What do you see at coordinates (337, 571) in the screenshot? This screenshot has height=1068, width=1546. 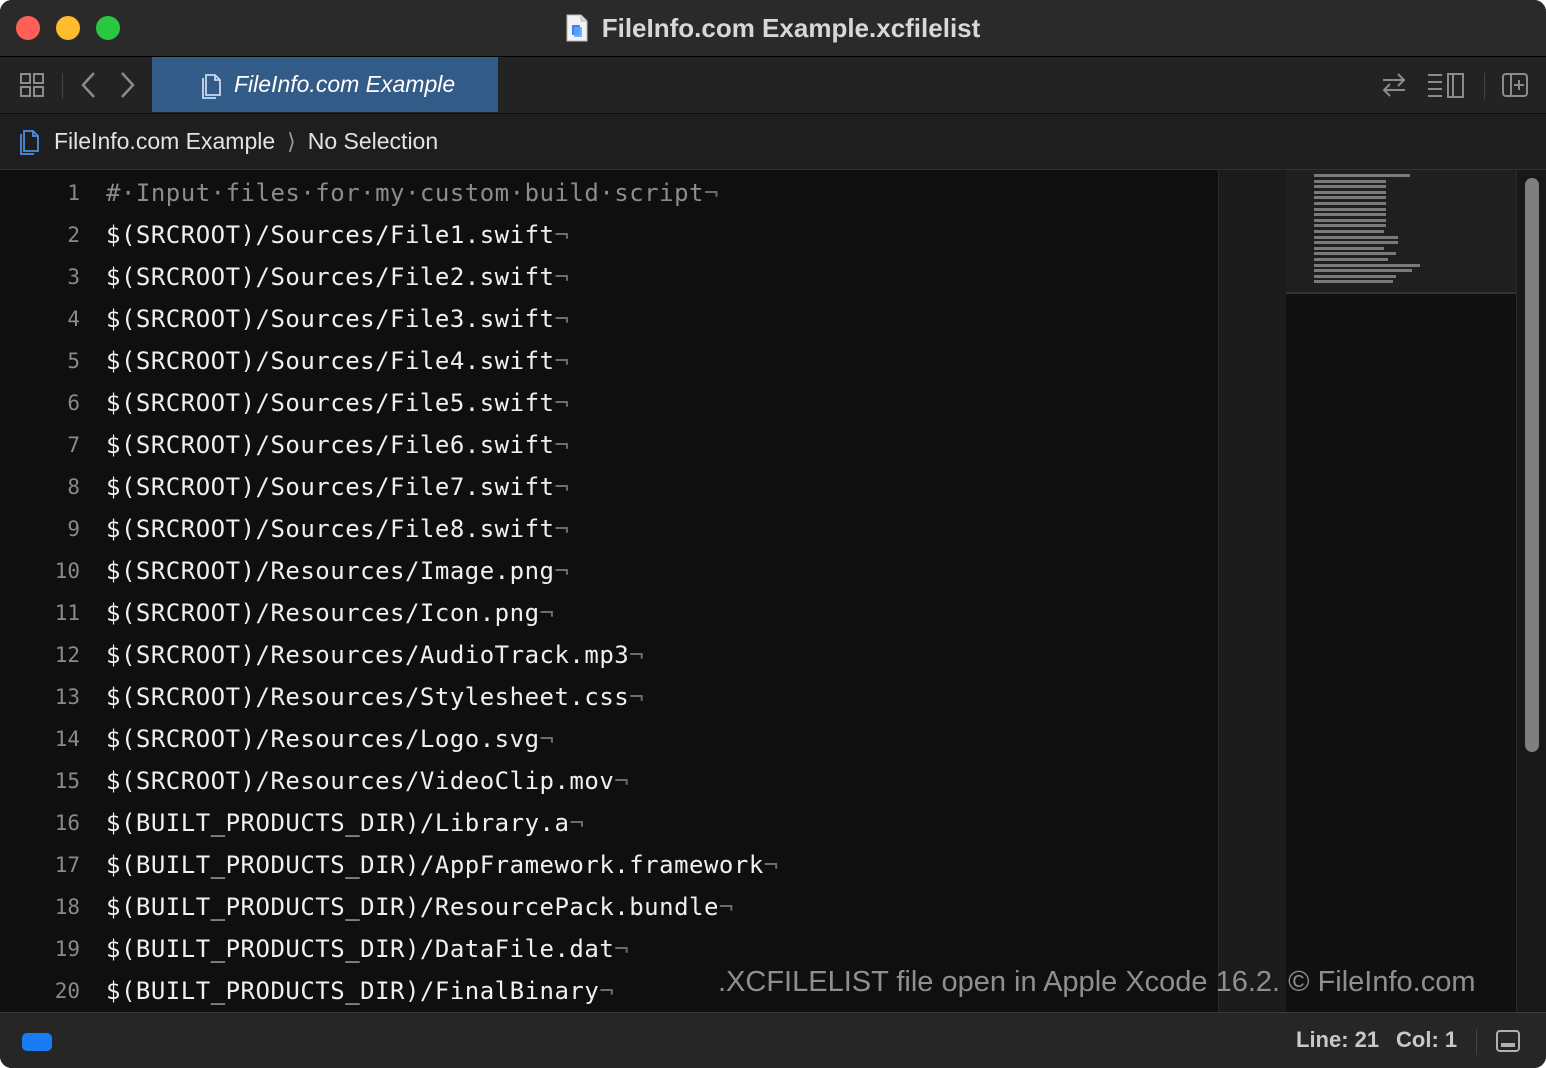 I see `line-text: $(SRCROOT)/Resources/Image.png¬` at bounding box center [337, 571].